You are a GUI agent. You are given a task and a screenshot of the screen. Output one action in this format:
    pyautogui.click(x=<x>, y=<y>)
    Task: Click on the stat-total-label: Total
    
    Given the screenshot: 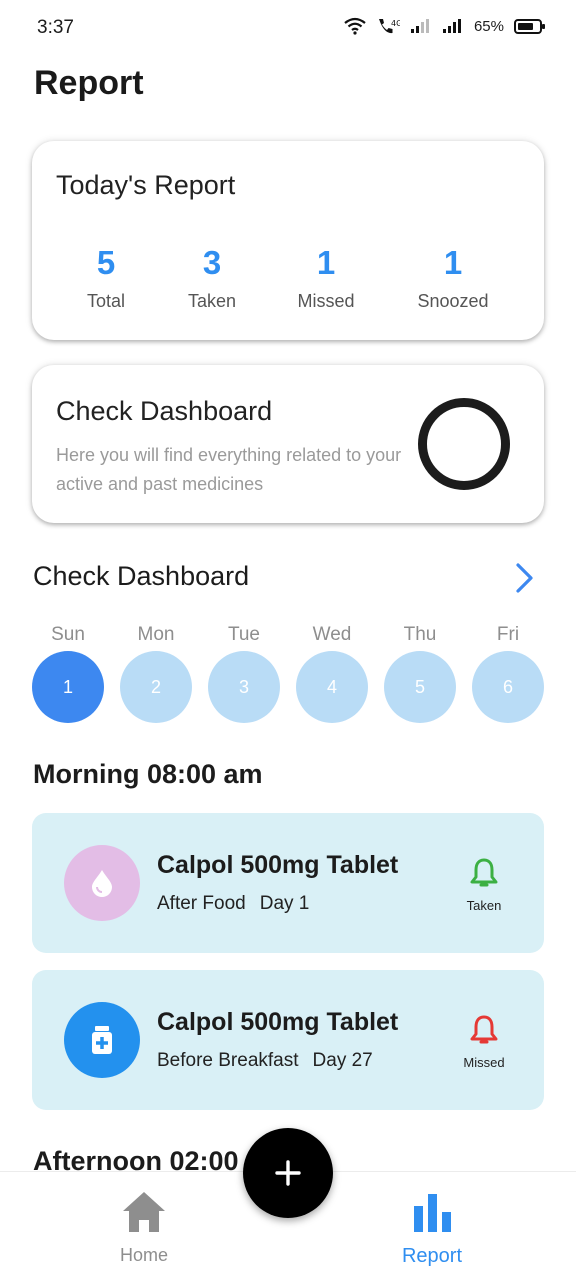 What is the action you would take?
    pyautogui.click(x=106, y=301)
    